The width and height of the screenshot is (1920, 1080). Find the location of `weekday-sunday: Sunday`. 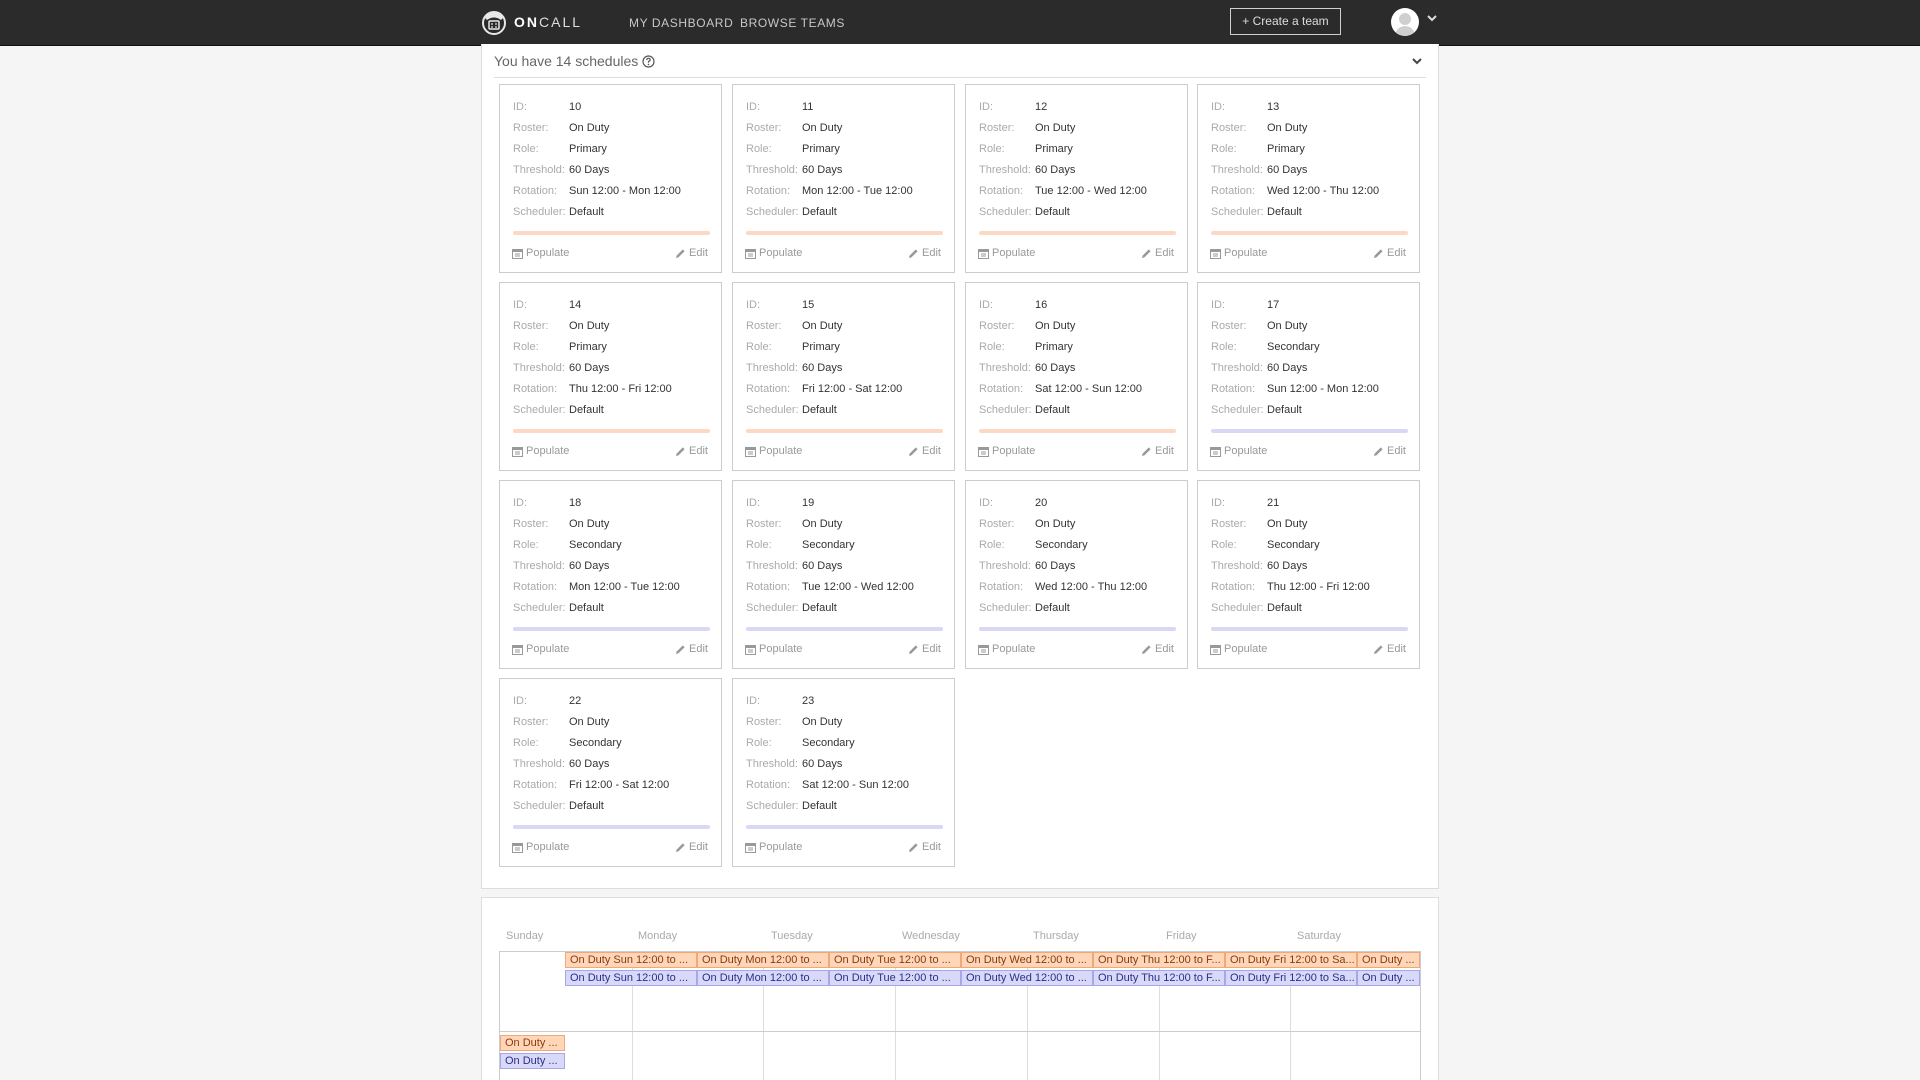

weekday-sunday: Sunday is located at coordinates (525, 936).